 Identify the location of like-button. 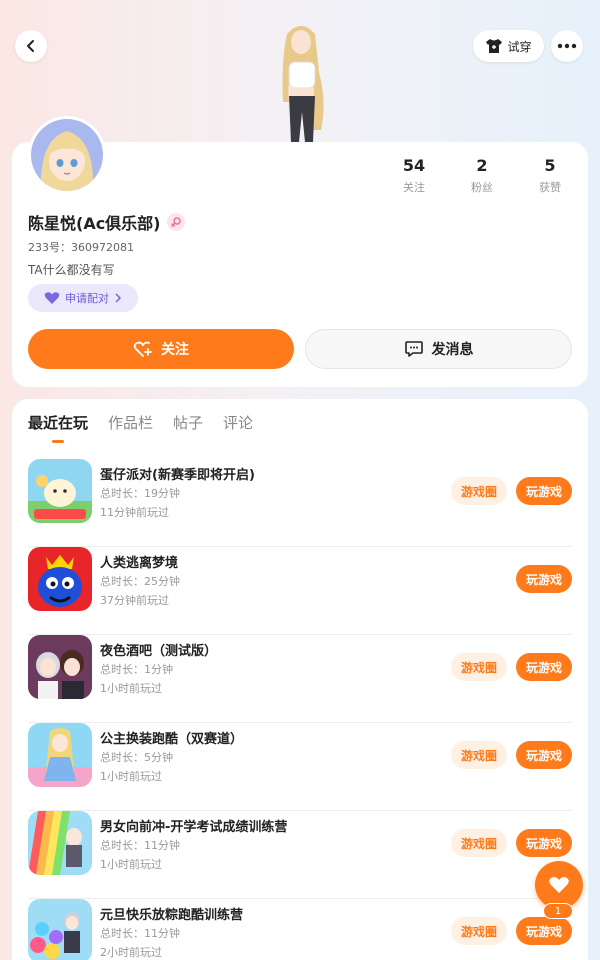
(559, 885).